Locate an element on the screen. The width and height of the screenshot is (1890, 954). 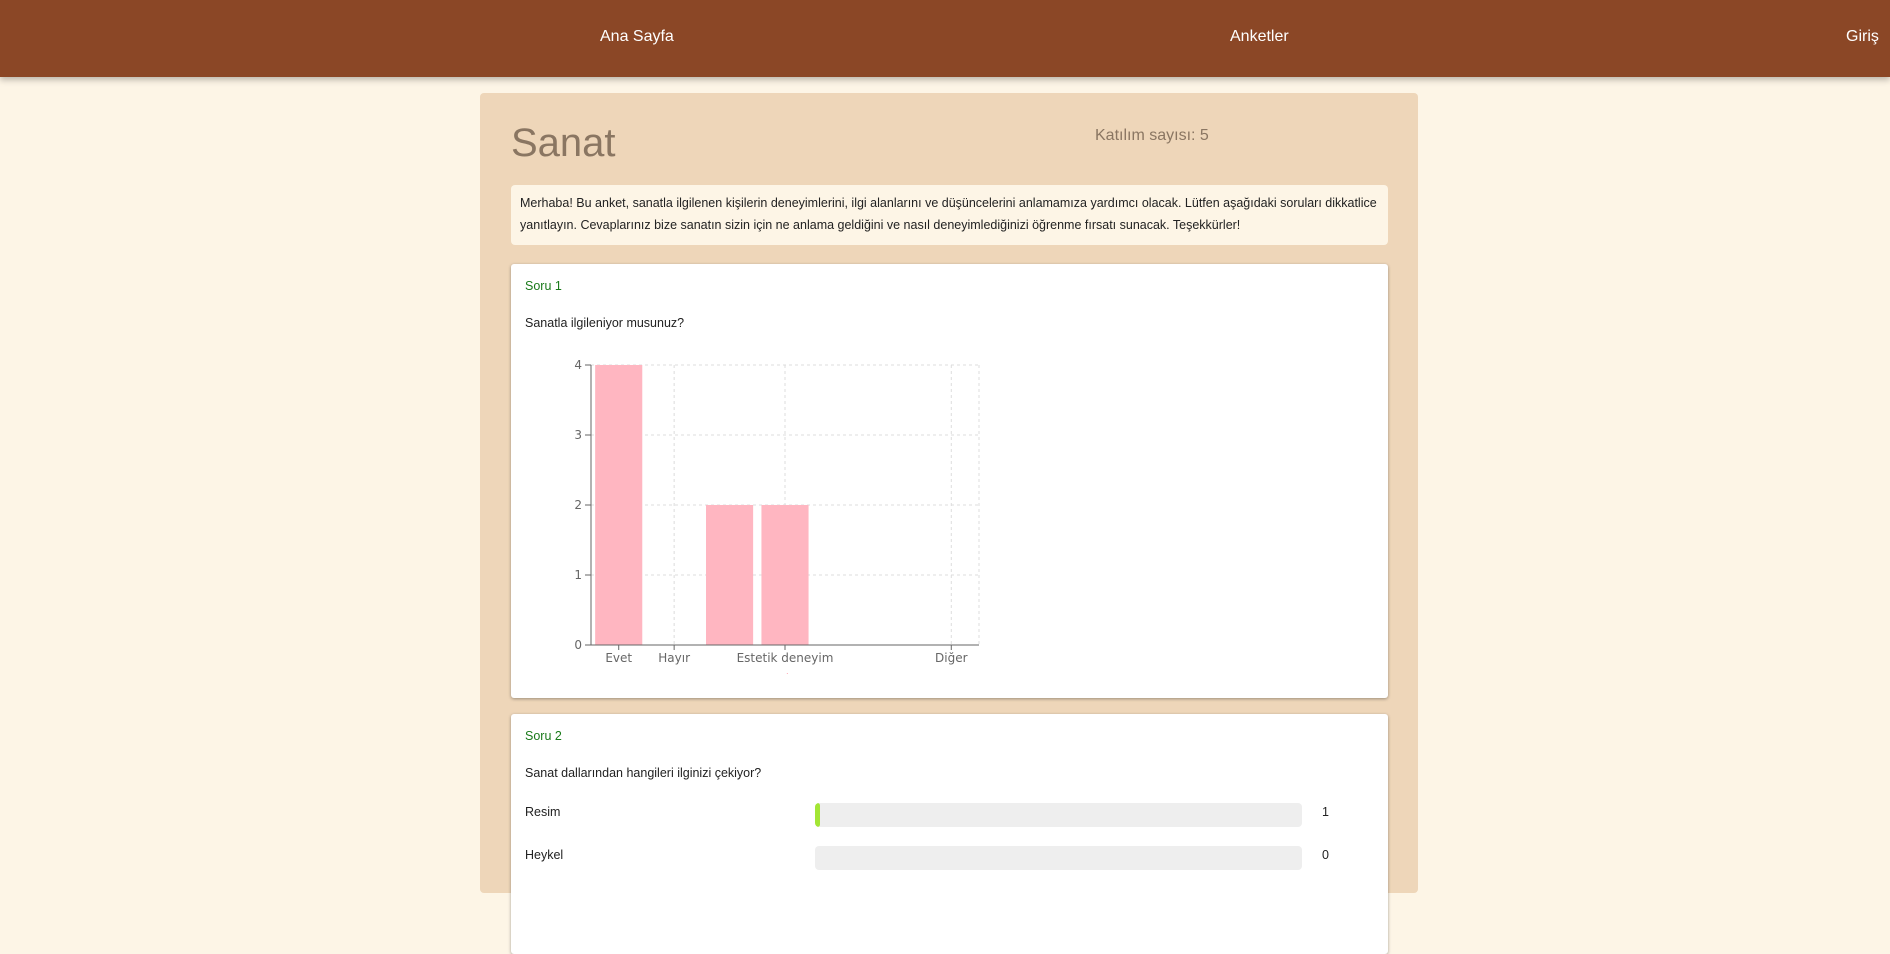
question-number: Soru 2 is located at coordinates (543, 736).